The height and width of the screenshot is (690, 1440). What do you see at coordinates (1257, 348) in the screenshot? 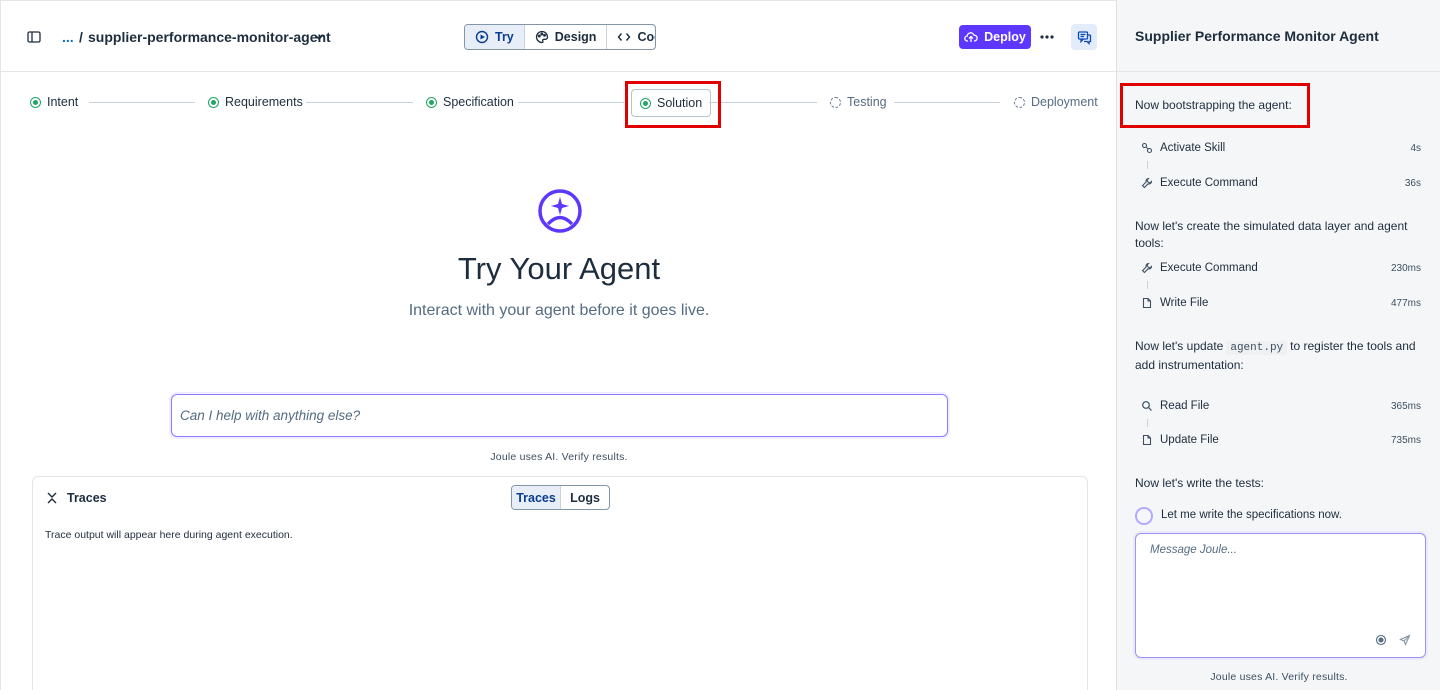
I see `inline-code: agent.py` at bounding box center [1257, 348].